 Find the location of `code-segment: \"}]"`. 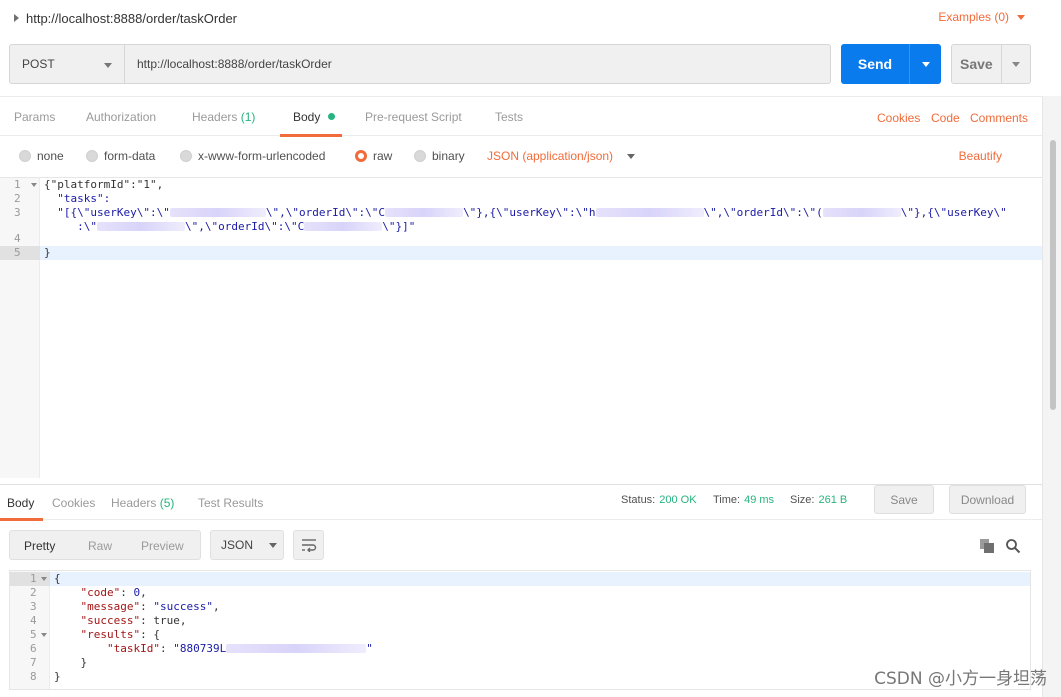

code-segment: \"}]" is located at coordinates (399, 226).